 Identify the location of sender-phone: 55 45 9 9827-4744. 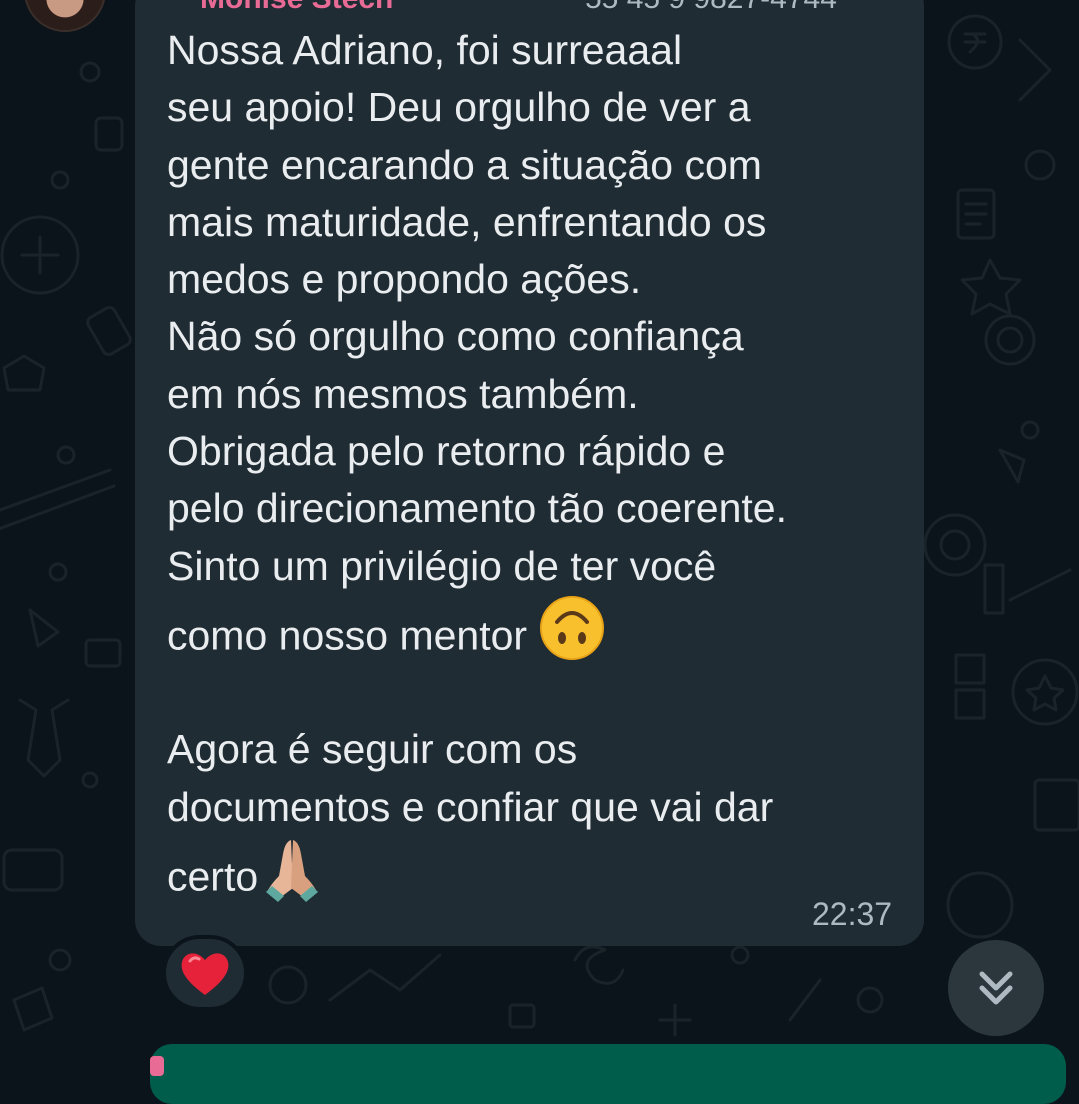
(711, 8).